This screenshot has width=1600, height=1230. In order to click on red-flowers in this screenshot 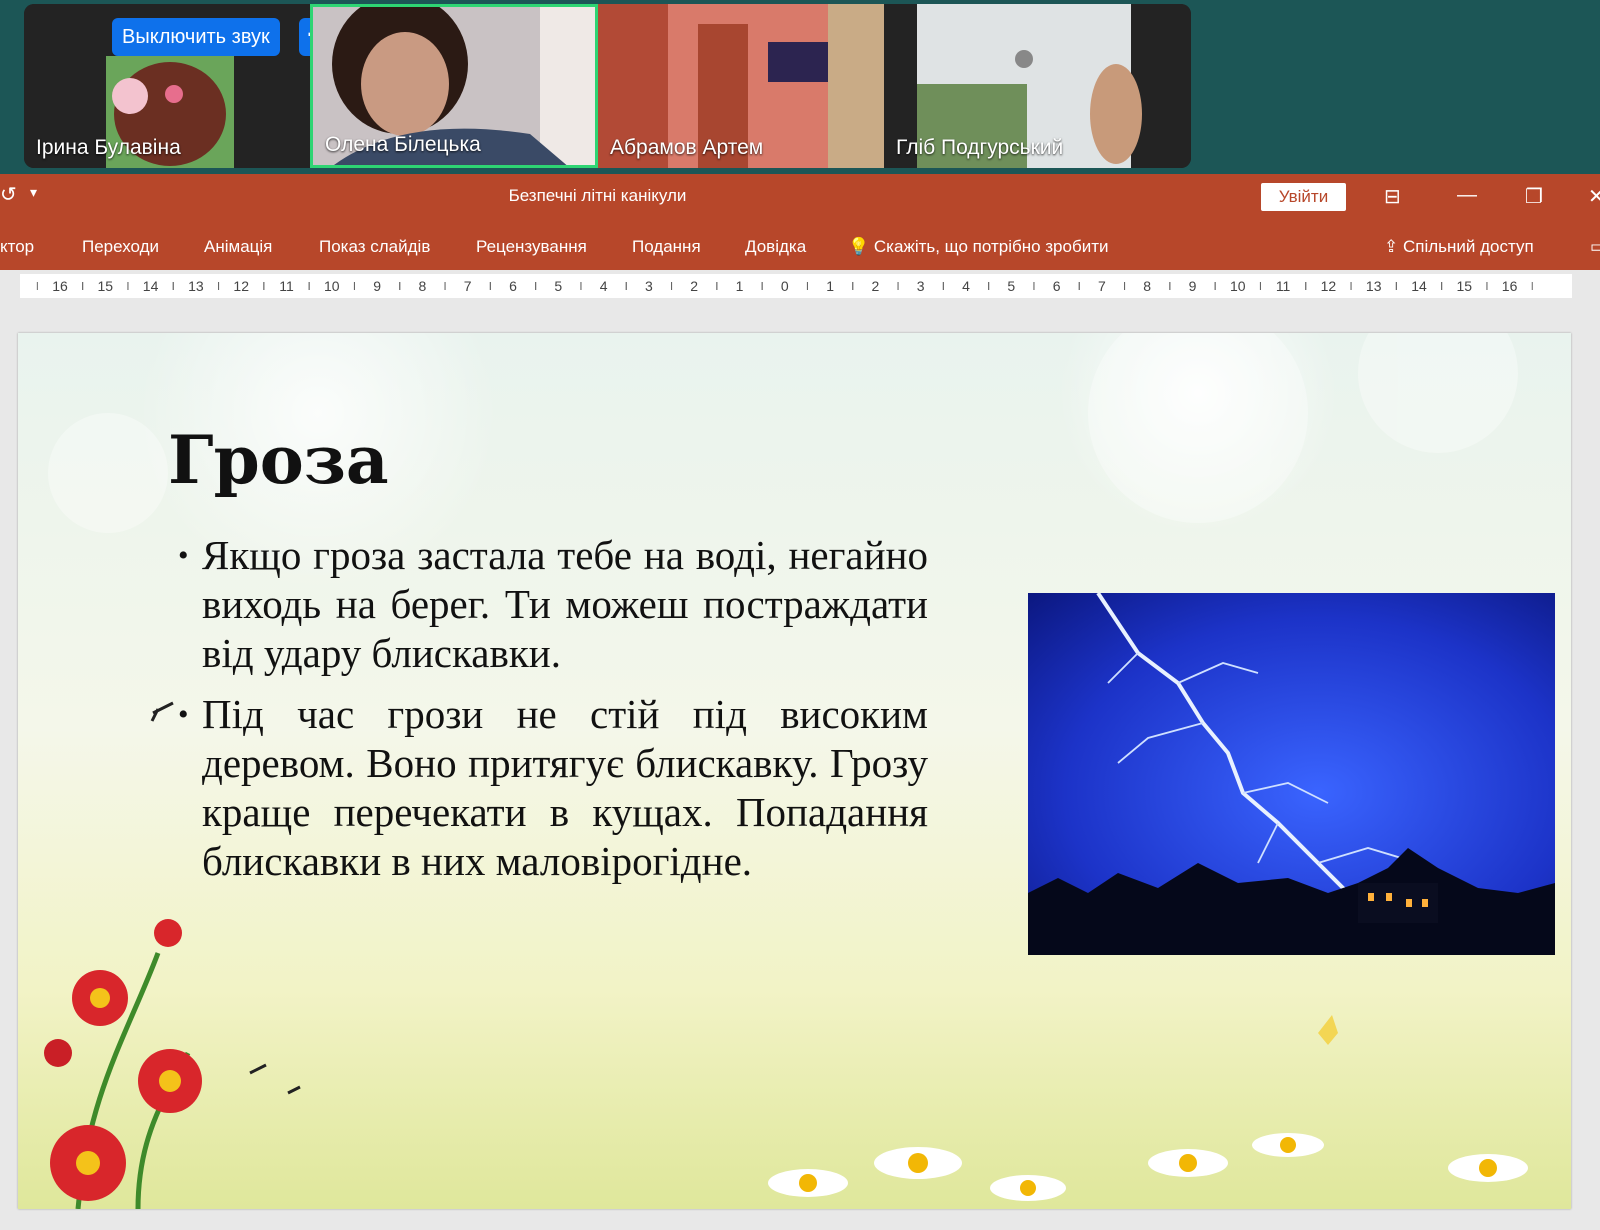, I will do `click(123, 1064)`.